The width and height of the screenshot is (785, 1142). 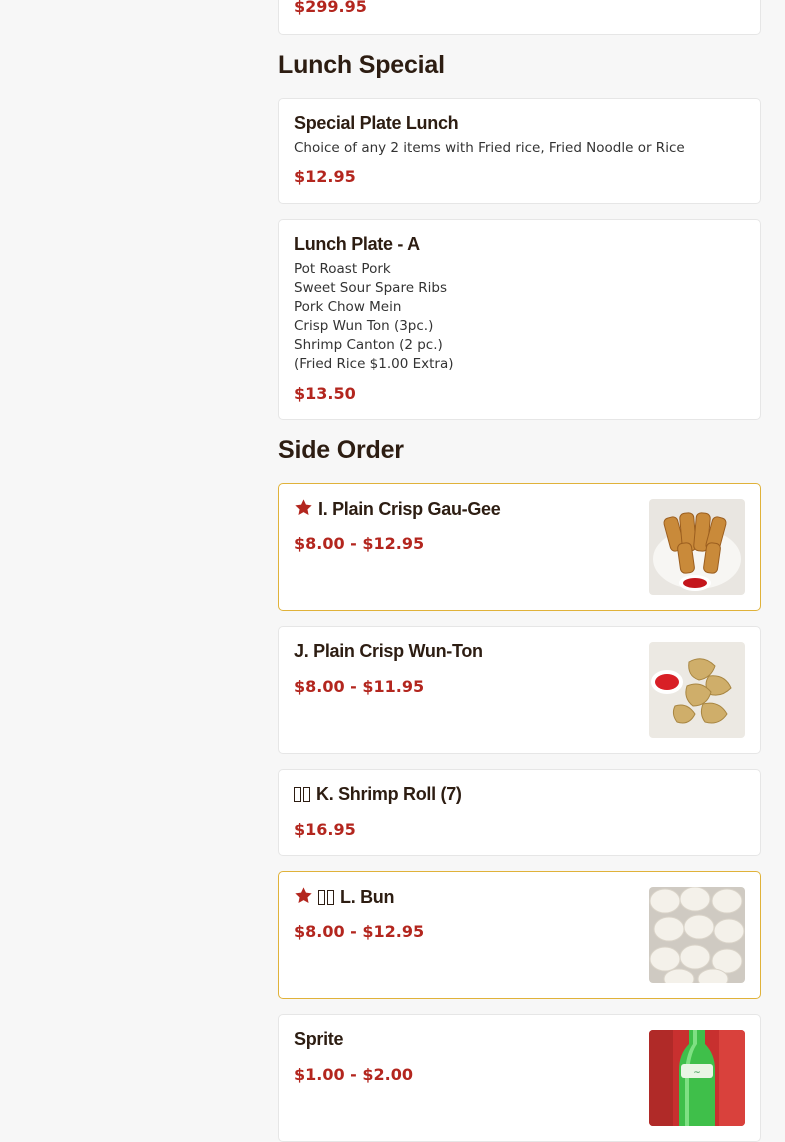 What do you see at coordinates (325, 176) in the screenshot?
I see `item-price: $12.95` at bounding box center [325, 176].